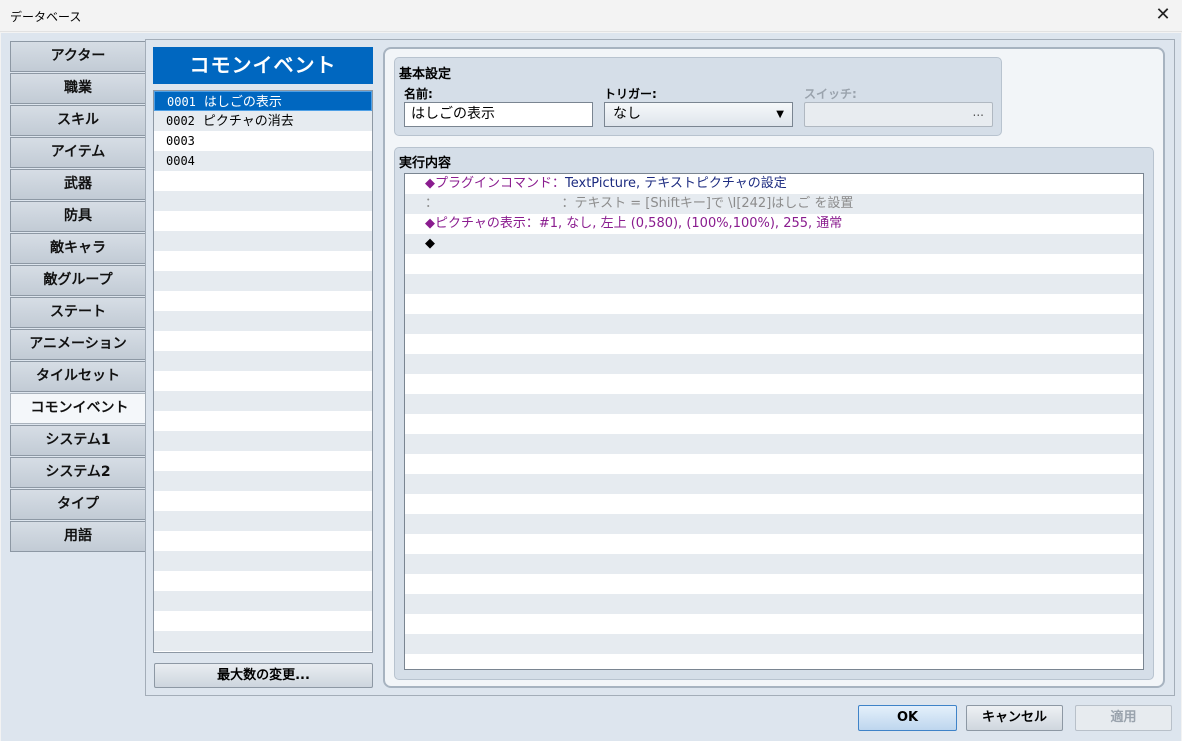 The image size is (1182, 741). What do you see at coordinates (78, 280) in the screenshot?
I see `tab-7: 敵グループ` at bounding box center [78, 280].